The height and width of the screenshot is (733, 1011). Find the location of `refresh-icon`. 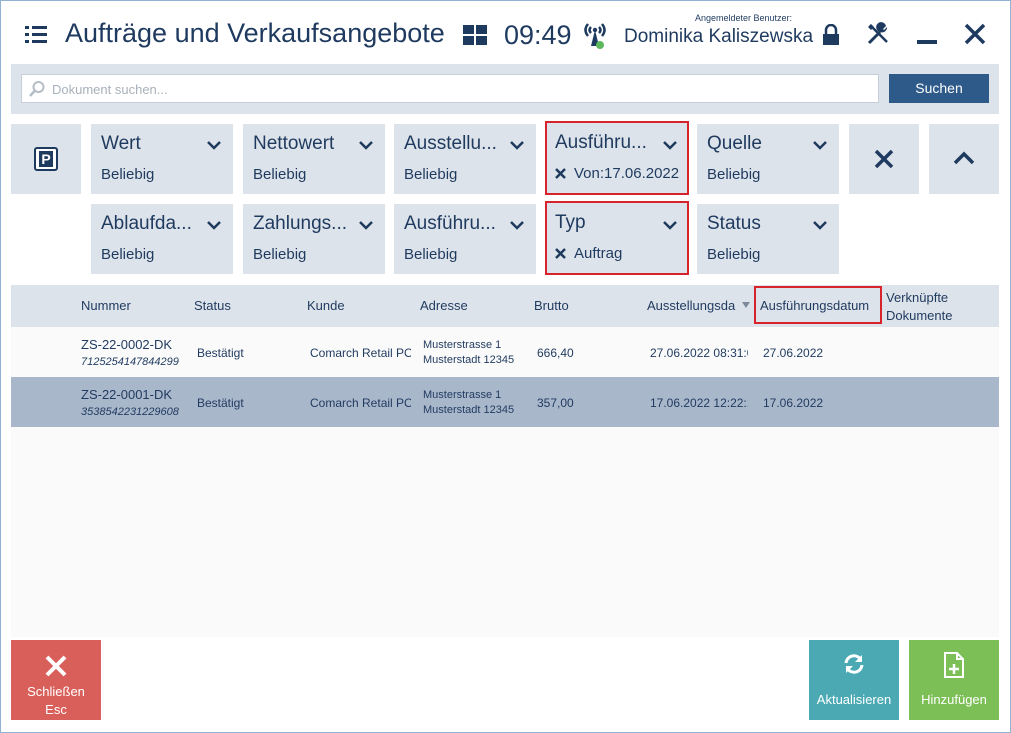

refresh-icon is located at coordinates (854, 664).